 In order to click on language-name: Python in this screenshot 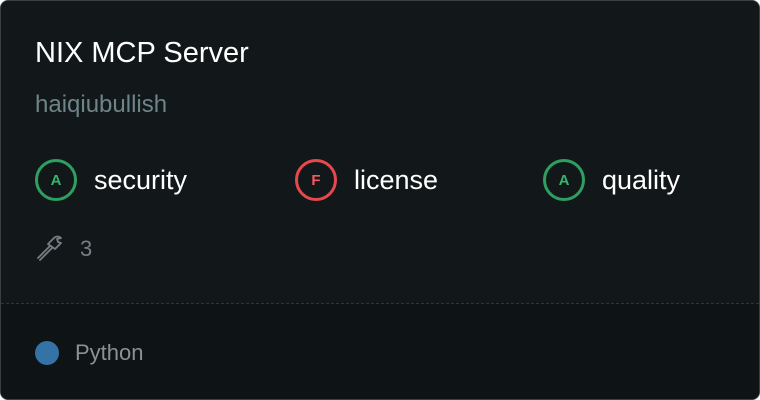, I will do `click(109, 352)`.